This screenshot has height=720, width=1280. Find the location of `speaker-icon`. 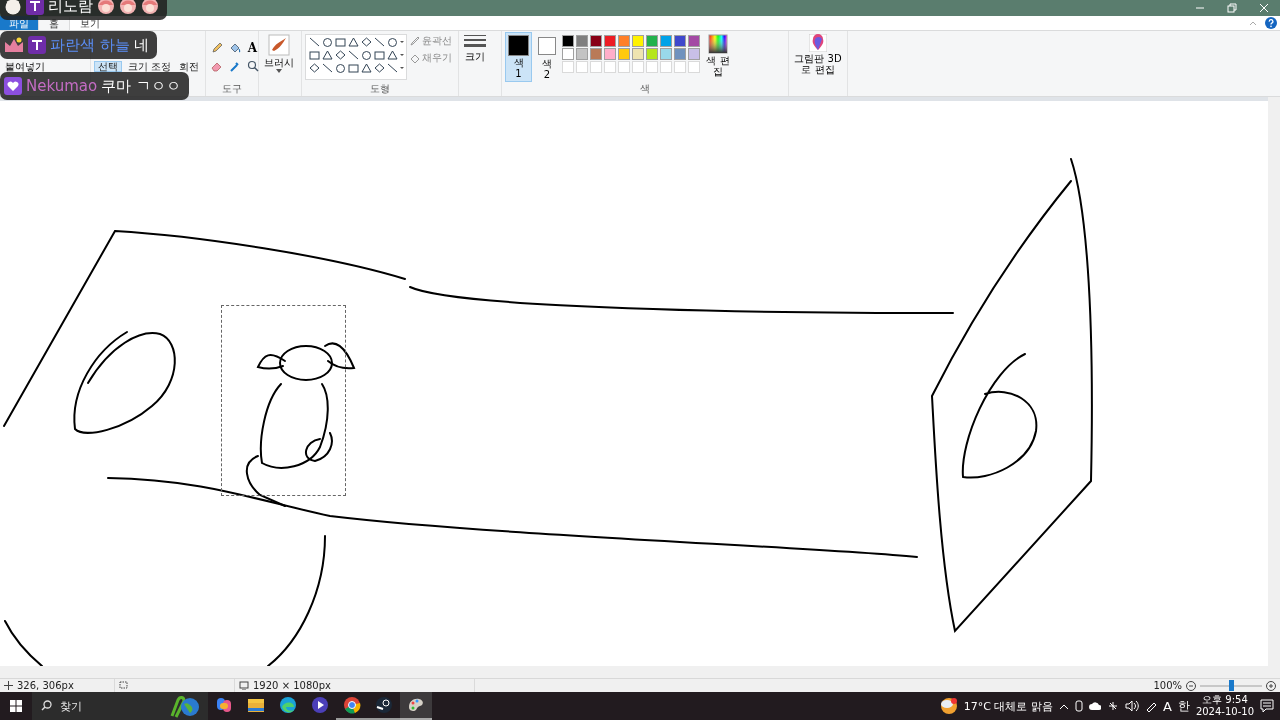

speaker-icon is located at coordinates (1131, 706).